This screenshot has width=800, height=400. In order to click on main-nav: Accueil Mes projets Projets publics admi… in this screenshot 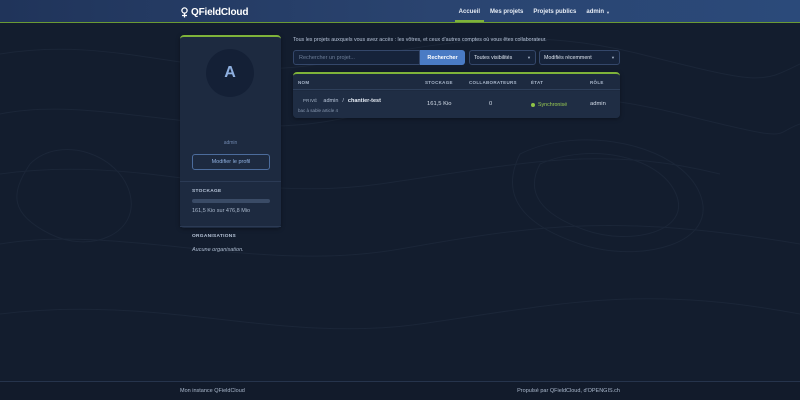, I will do `click(534, 13)`.